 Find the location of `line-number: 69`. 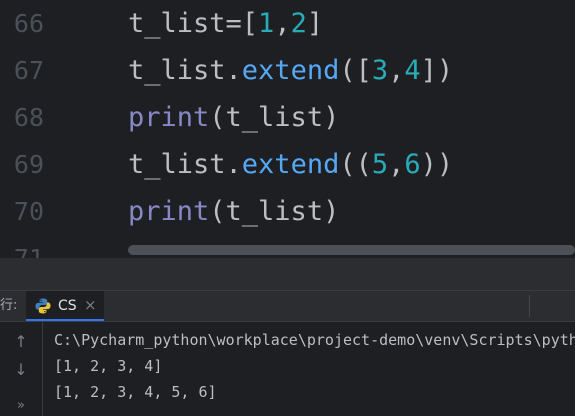

line-number: 69 is located at coordinates (28, 164).